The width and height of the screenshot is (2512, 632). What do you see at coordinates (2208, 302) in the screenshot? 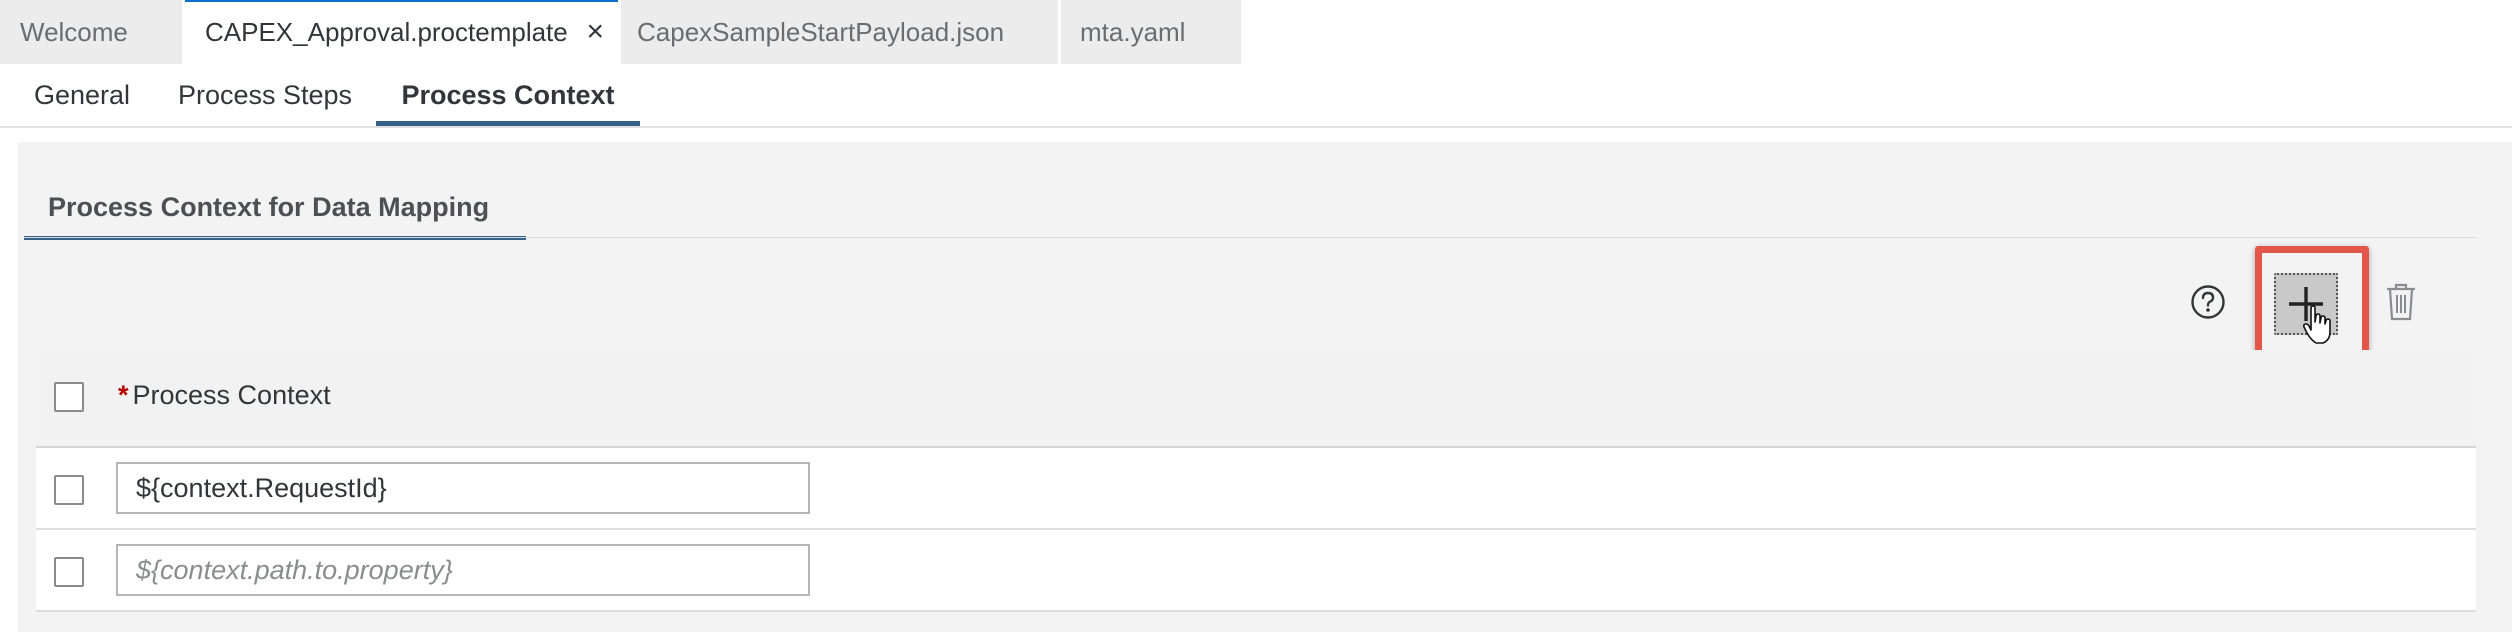
I see `question-circle-icon` at bounding box center [2208, 302].